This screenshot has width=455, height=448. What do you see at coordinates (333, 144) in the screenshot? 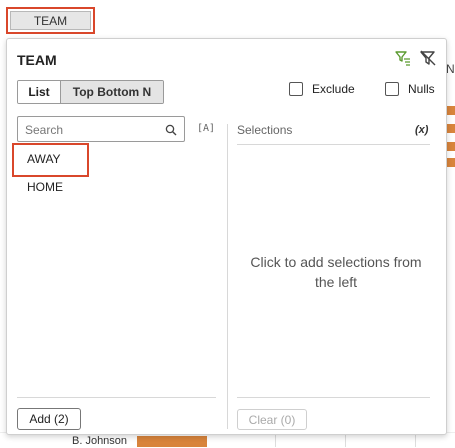
I see `selections-header-divider` at bounding box center [333, 144].